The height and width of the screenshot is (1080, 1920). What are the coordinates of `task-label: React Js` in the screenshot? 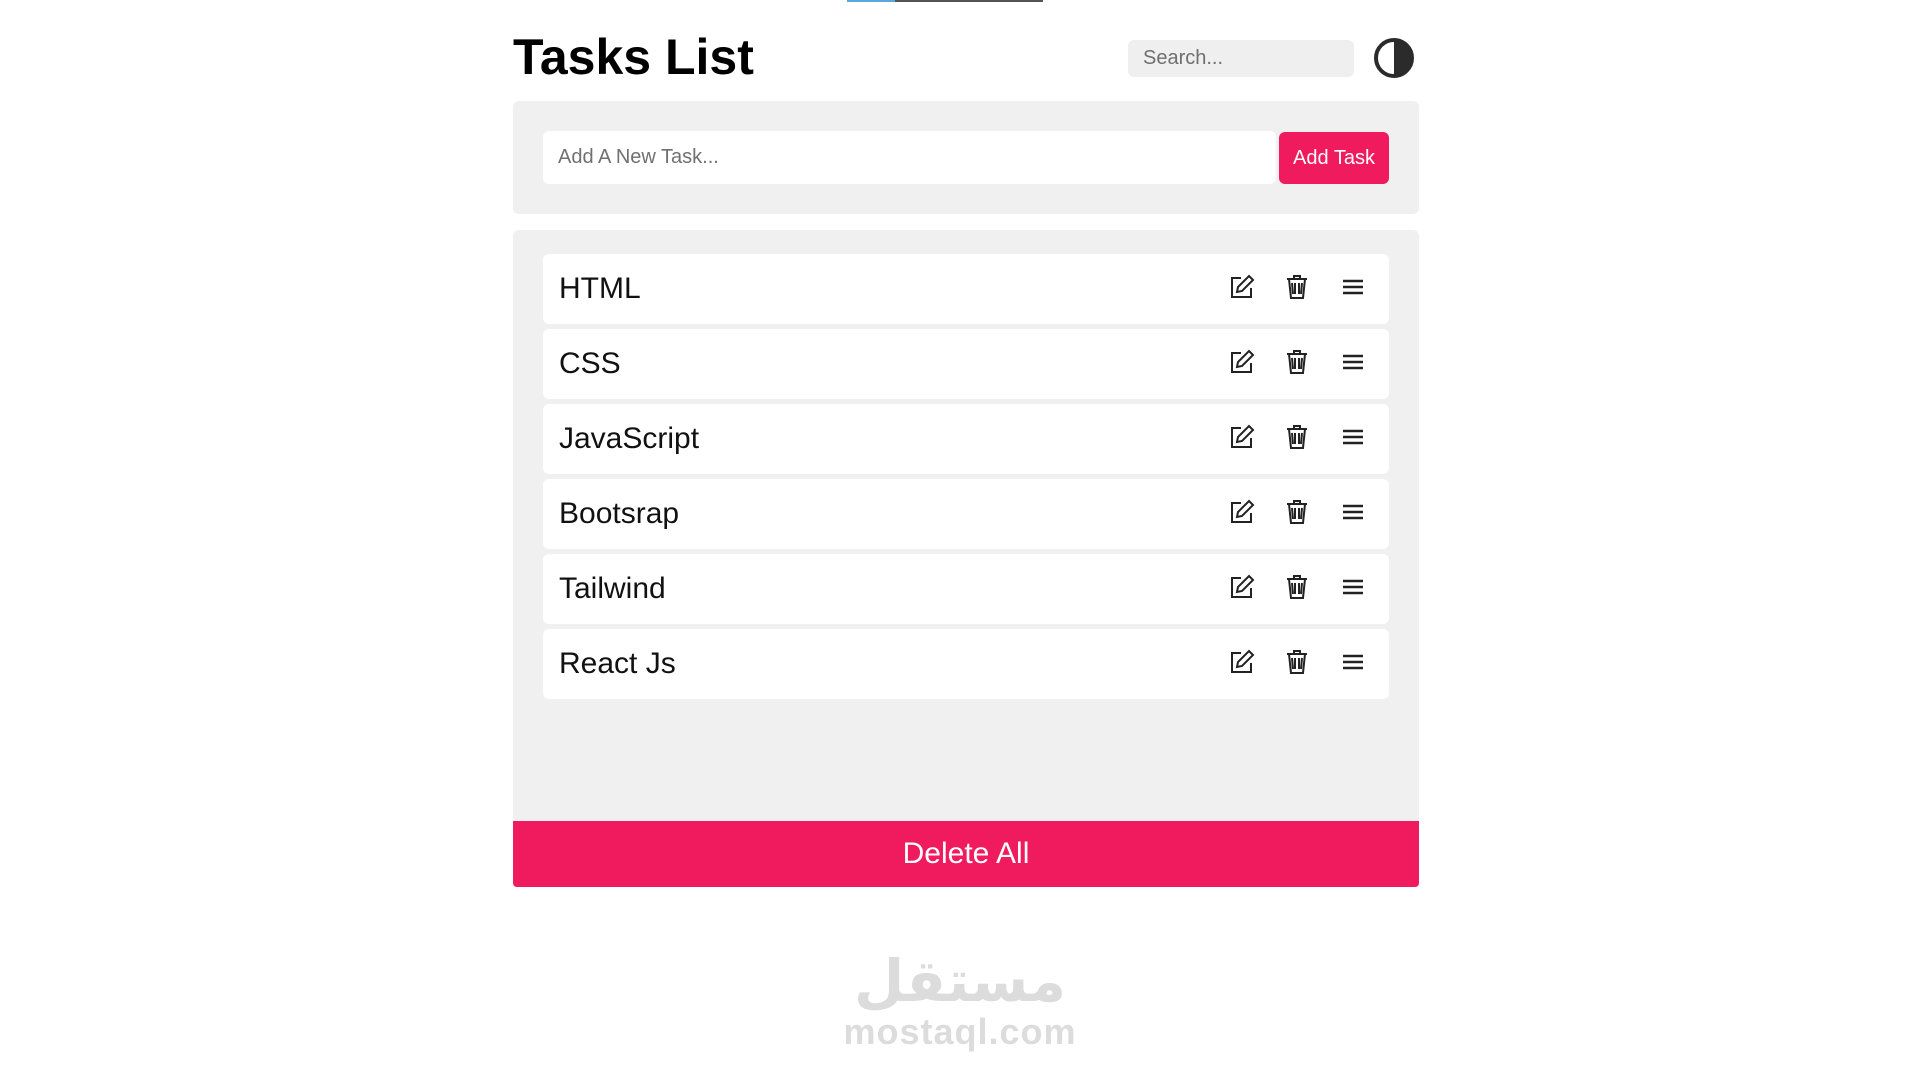 It's located at (617, 663).